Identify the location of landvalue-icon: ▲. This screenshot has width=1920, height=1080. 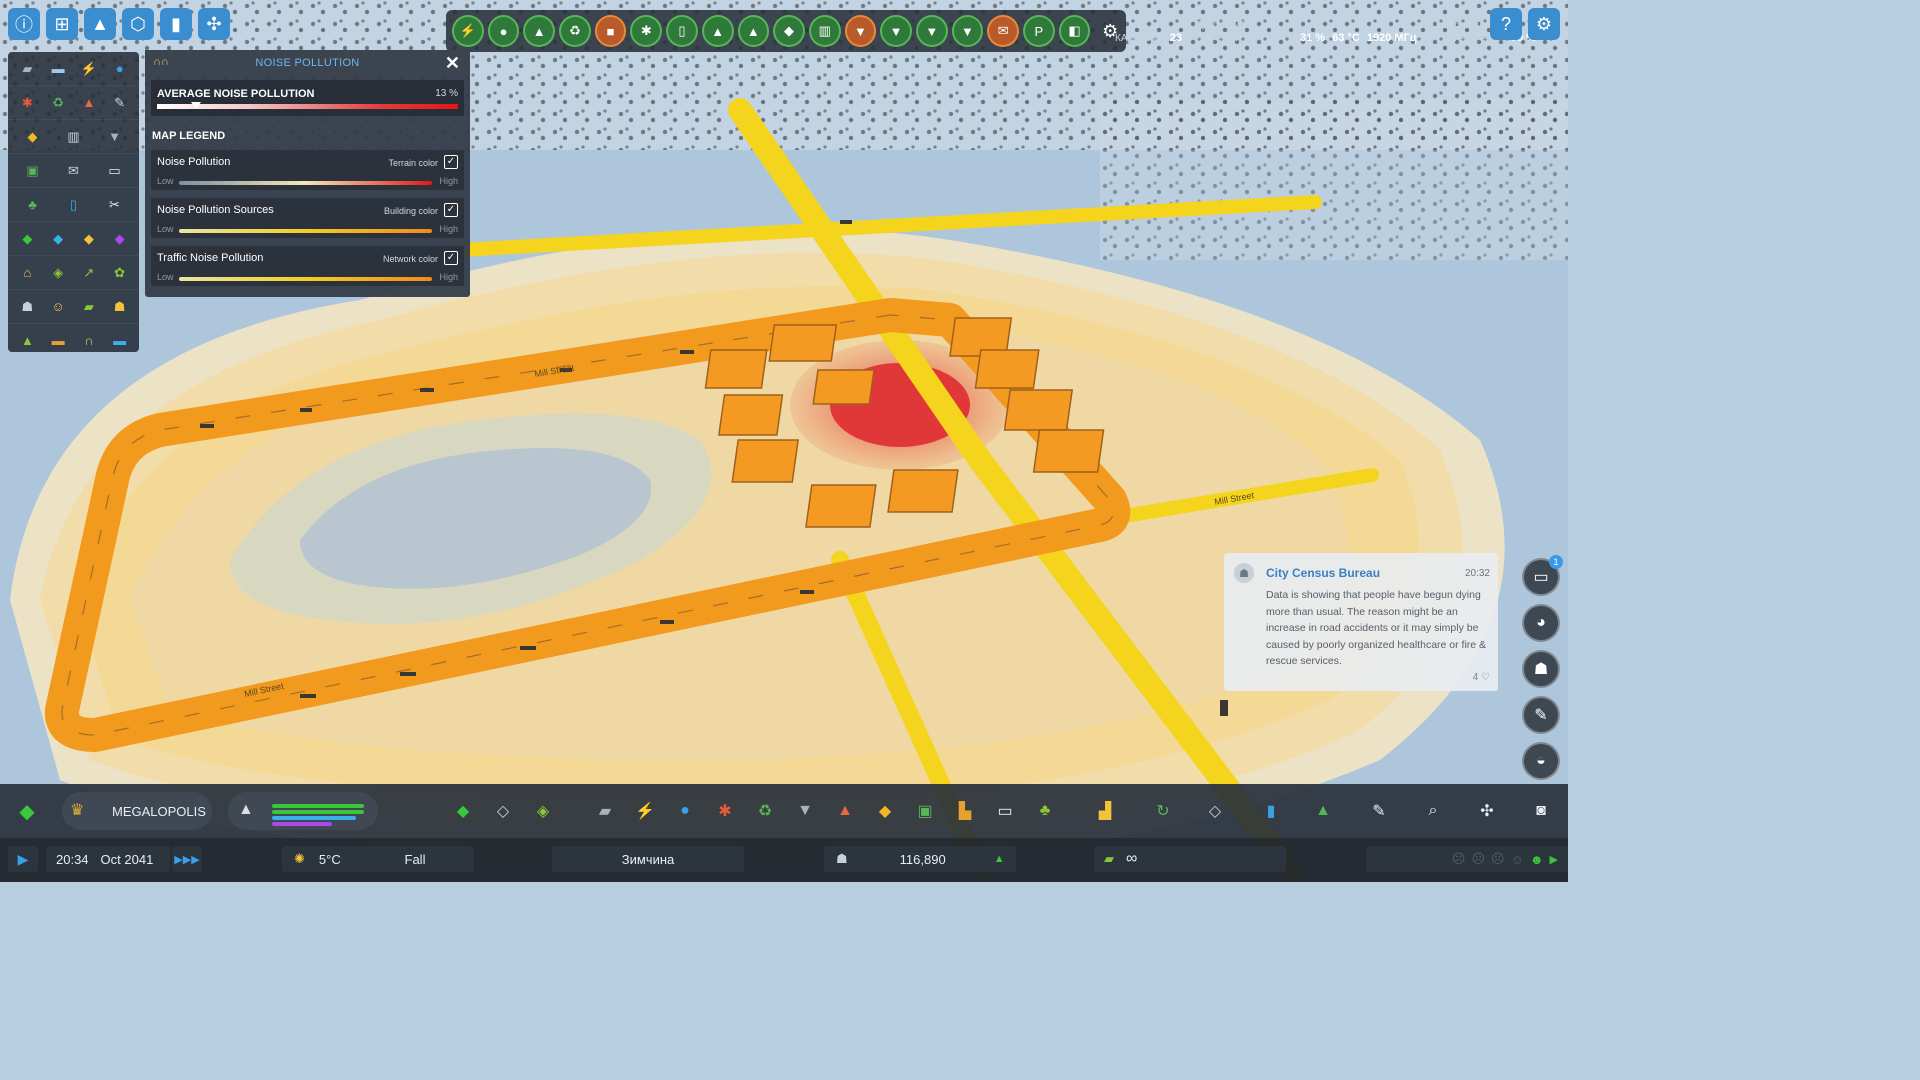
(753, 31).